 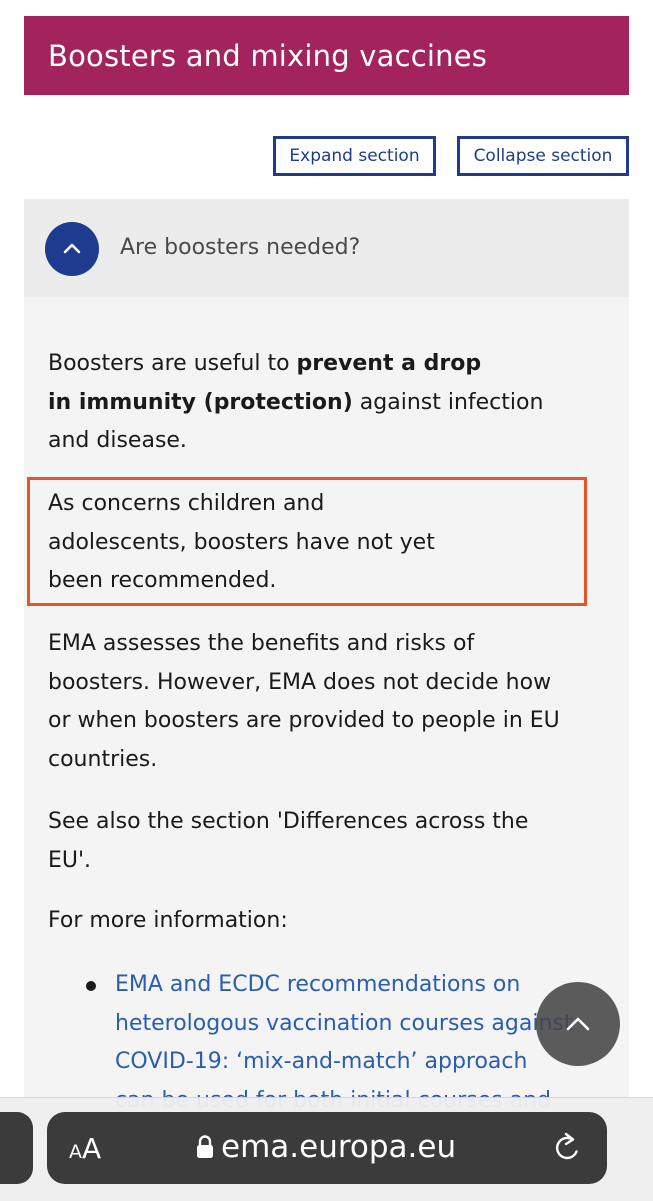 What do you see at coordinates (268, 55) in the screenshot?
I see `section-title: Boosters and mixing vaccines` at bounding box center [268, 55].